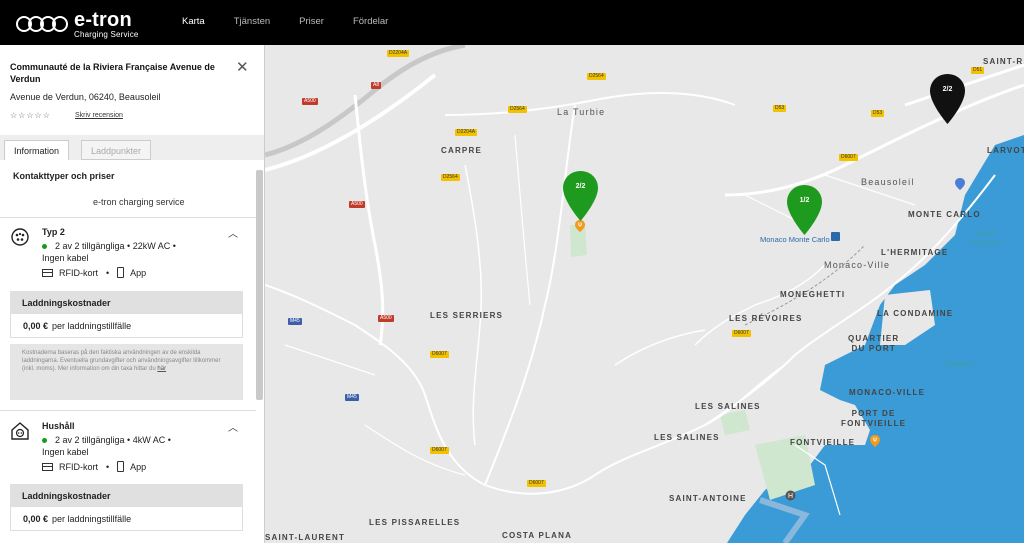  I want to click on place-les-serriers: LES SERRIERS, so click(467, 315).